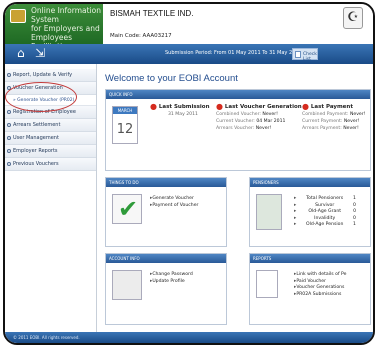 The height and width of the screenshot is (348, 378). I want to click on last-submission: ● Last Submission 31 May 2011, so click(180, 109).